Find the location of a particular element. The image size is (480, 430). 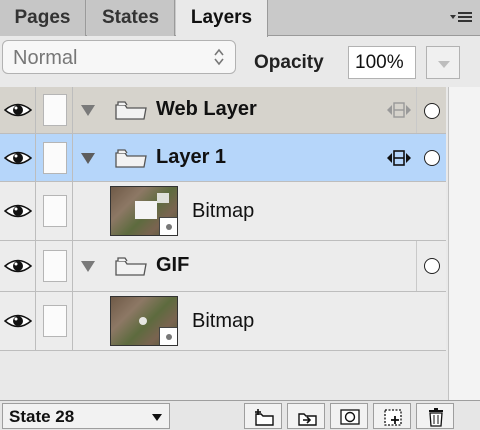

opacity-input: 100% is located at coordinates (382, 62).